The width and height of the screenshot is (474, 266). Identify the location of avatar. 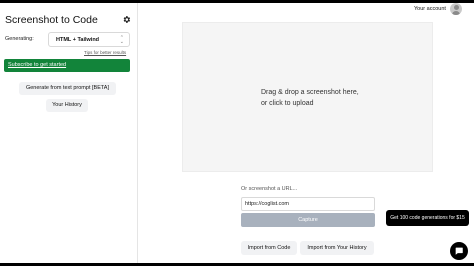
(456, 9).